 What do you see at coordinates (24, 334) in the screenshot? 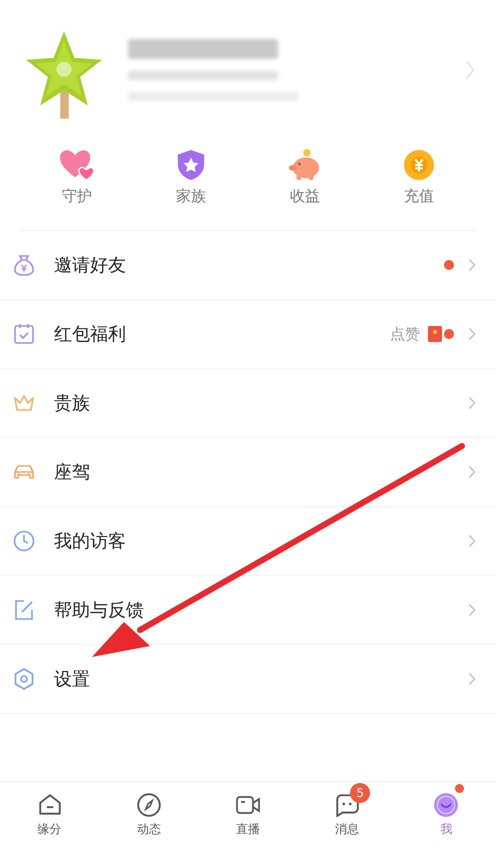
I see `calendar-check-icon` at bounding box center [24, 334].